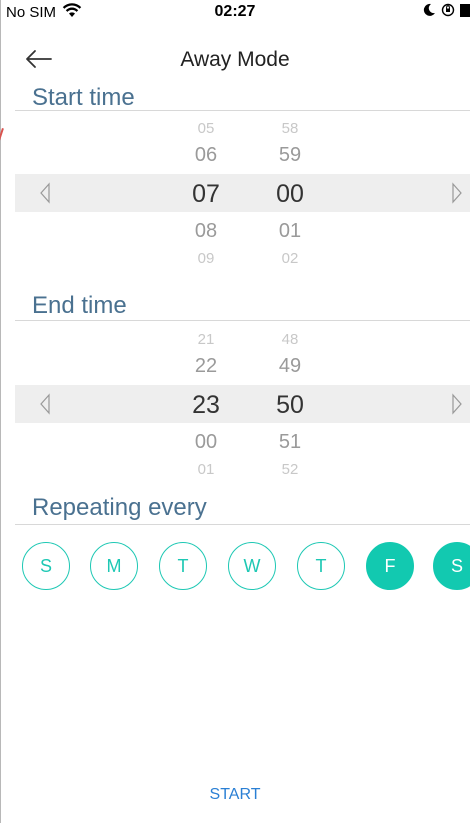 Image resolution: width=470 pixels, height=823 pixels. I want to click on minute-option: 58, so click(290, 128).